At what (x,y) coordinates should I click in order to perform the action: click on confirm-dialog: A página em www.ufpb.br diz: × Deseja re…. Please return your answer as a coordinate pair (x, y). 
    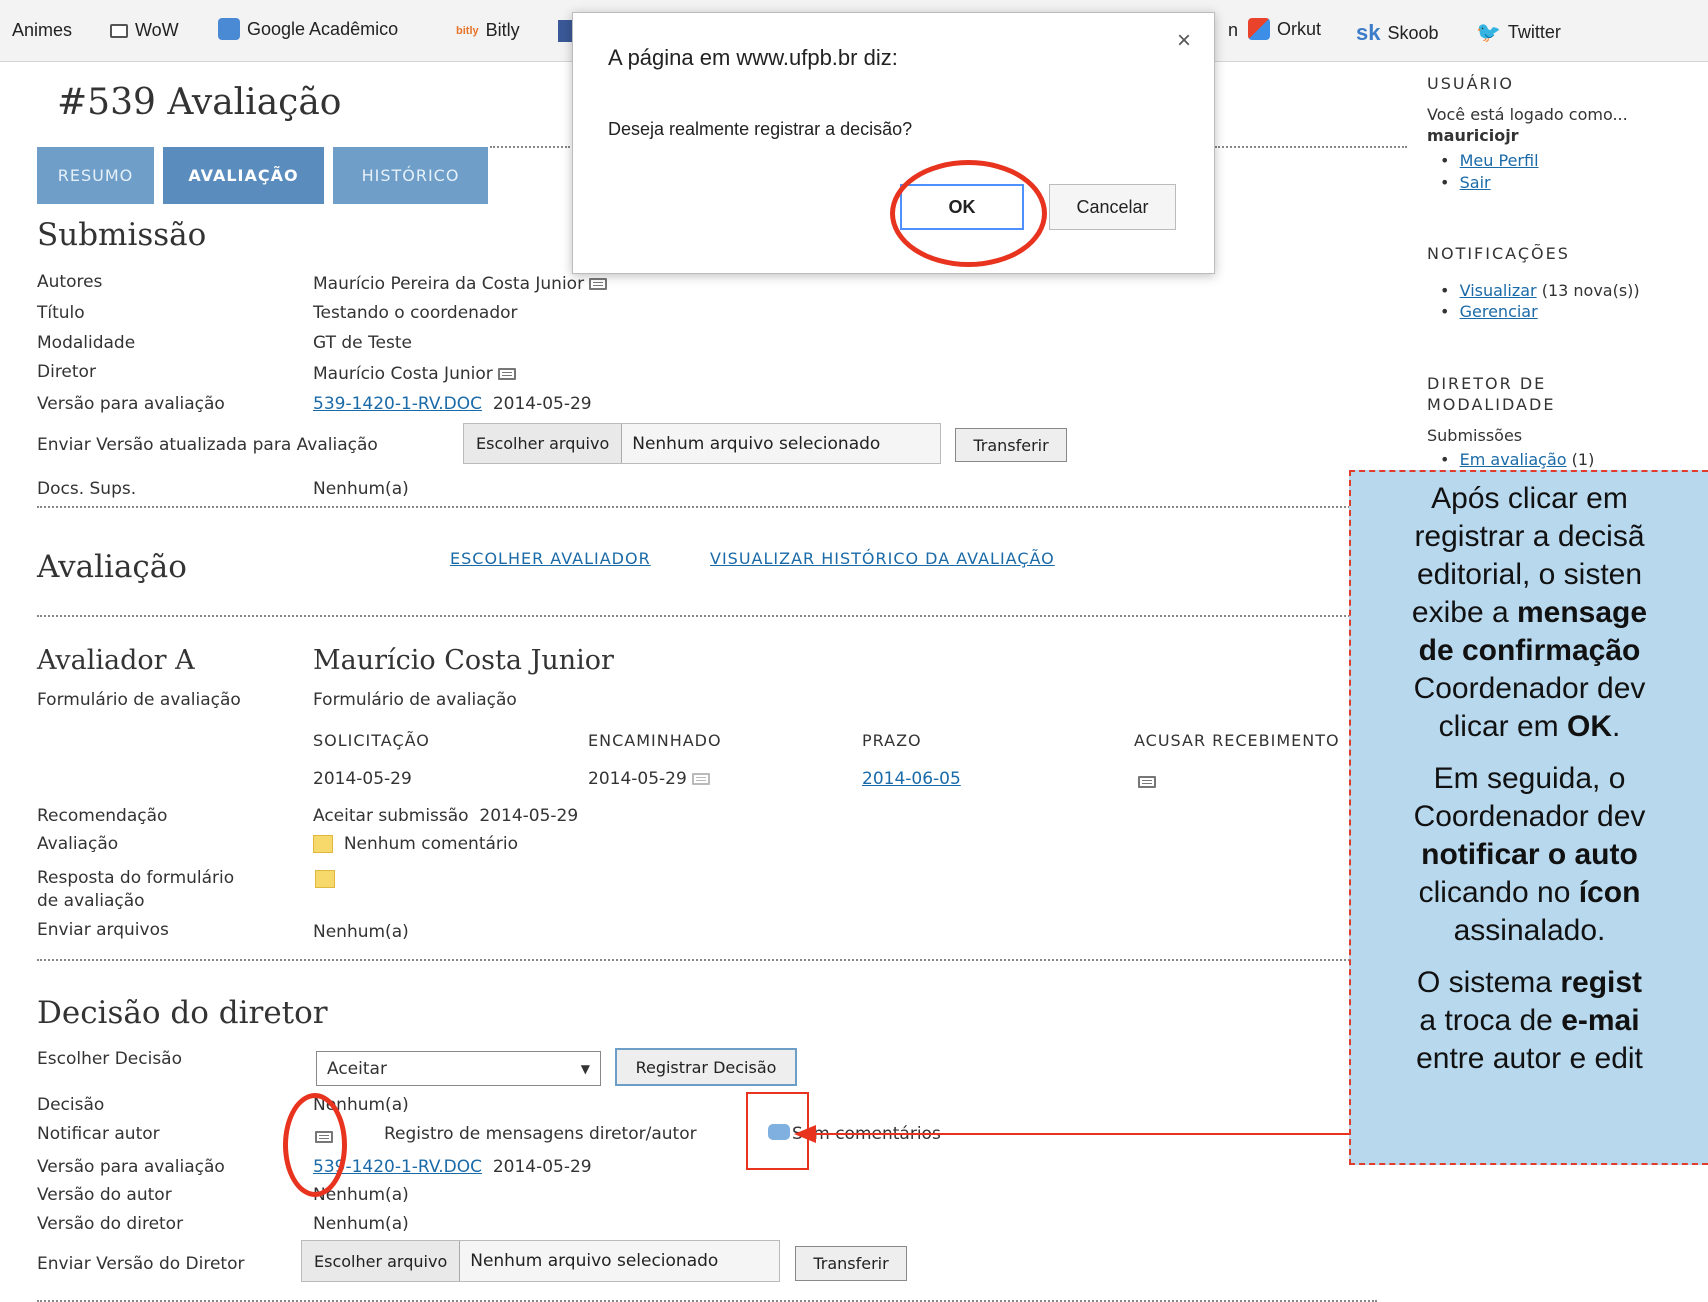
    Looking at the image, I should click on (893, 143).